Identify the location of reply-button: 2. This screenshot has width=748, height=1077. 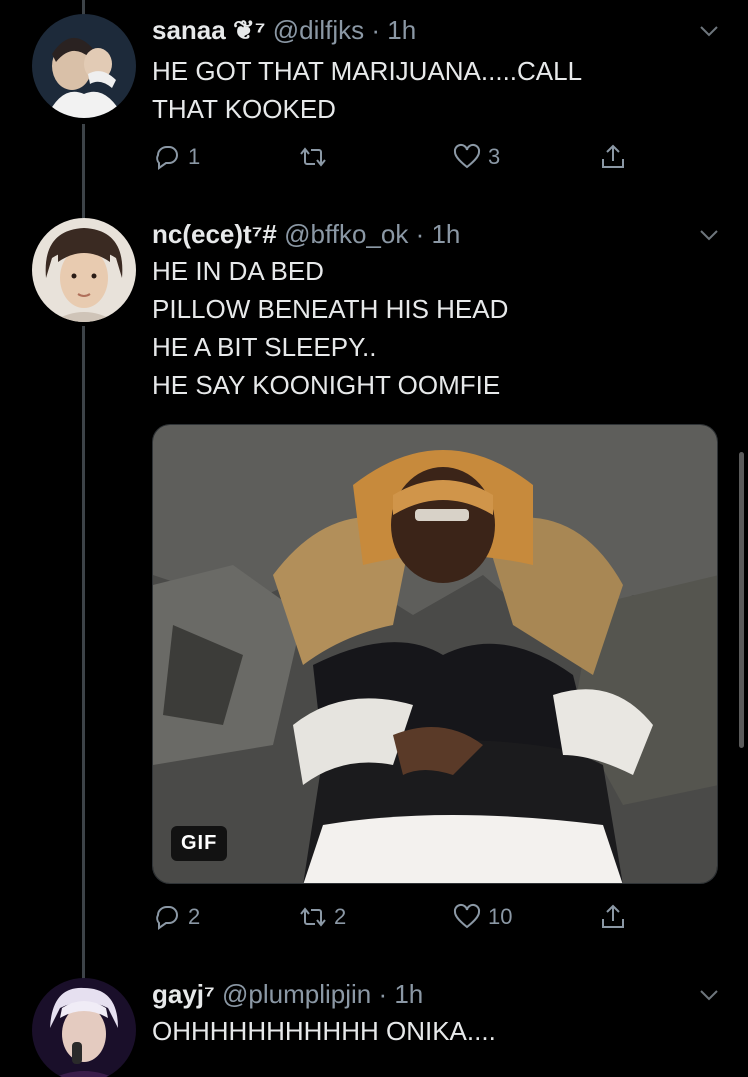
(176, 917).